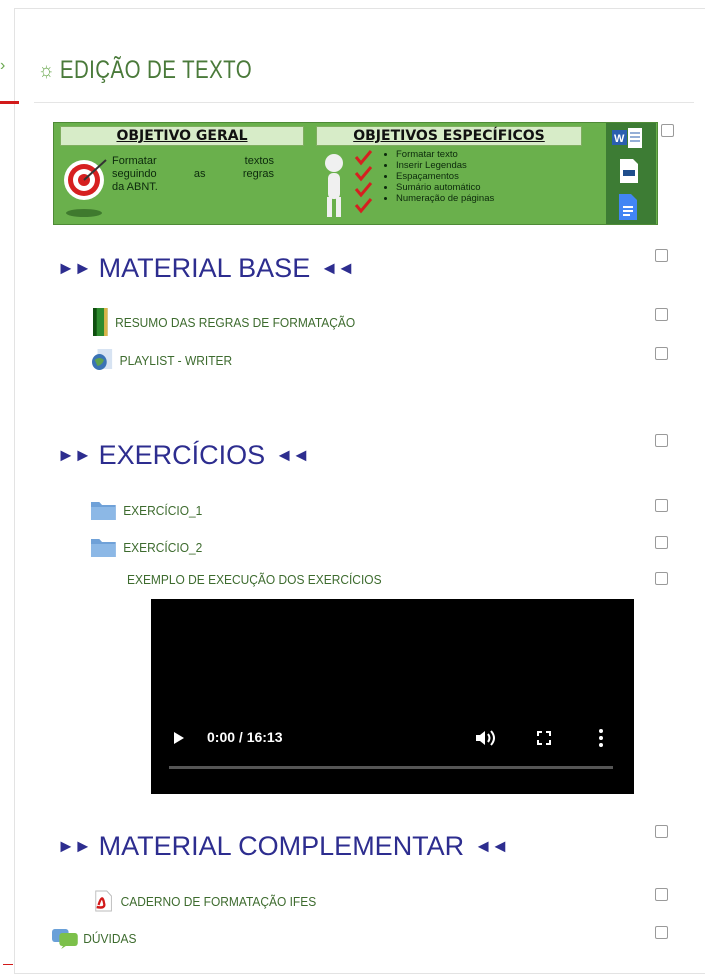 This screenshot has width=707, height=980. I want to click on list-item: Inserir Legendas, so click(495, 165).